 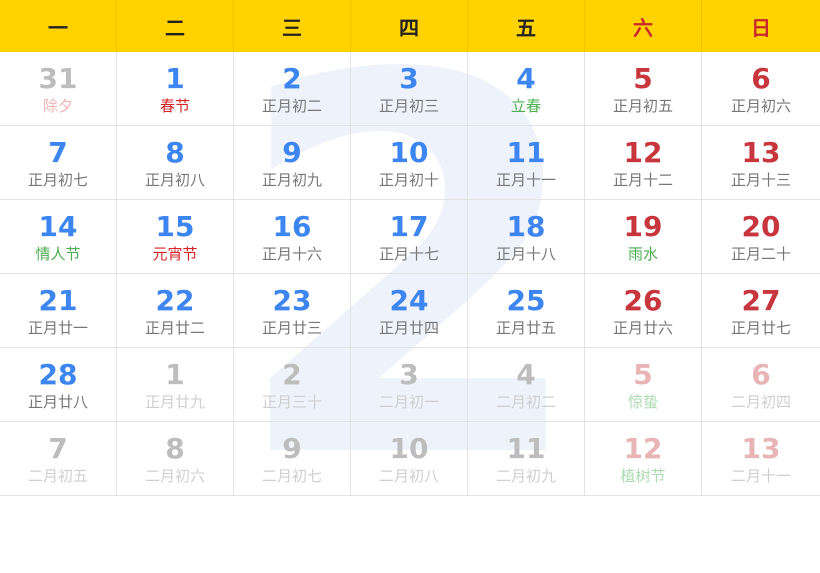 I want to click on lunar-label: 正月初三, so click(x=408, y=105).